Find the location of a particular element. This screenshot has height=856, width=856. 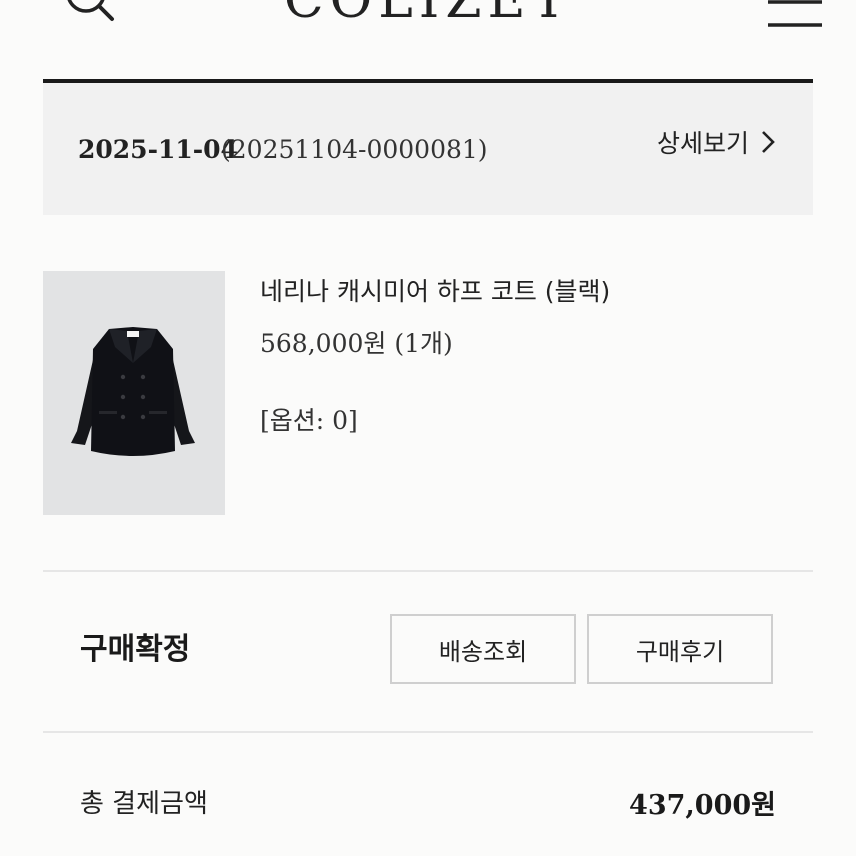

track-delivery-button: 배송조회 is located at coordinates (483, 649).